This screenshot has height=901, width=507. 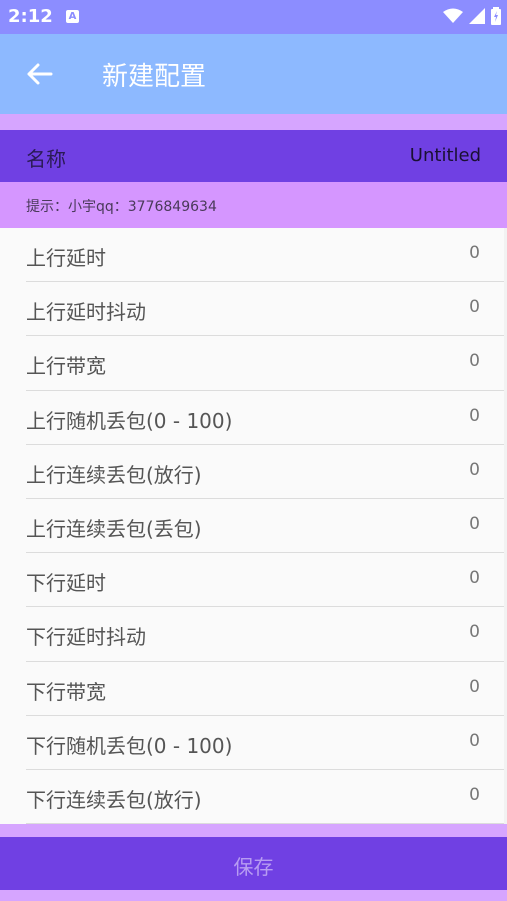 I want to click on signal-icon, so click(x=477, y=16).